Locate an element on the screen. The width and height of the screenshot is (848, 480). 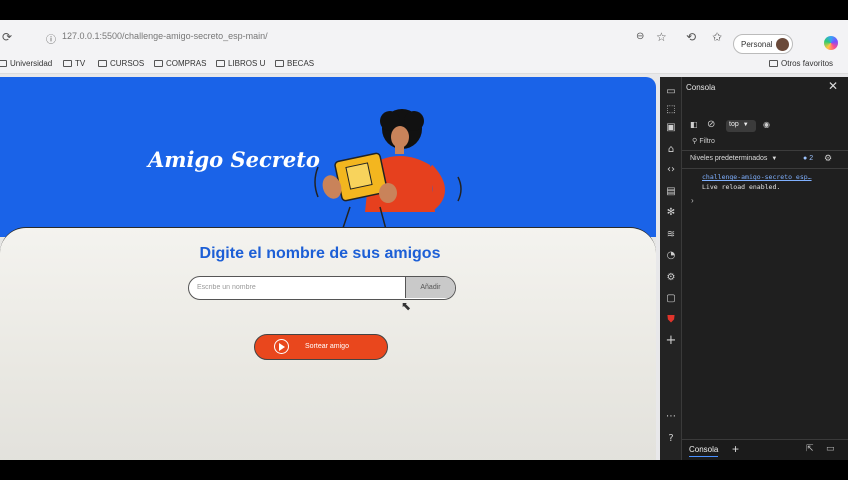
extensions-icon: ⟲ is located at coordinates (691, 37).